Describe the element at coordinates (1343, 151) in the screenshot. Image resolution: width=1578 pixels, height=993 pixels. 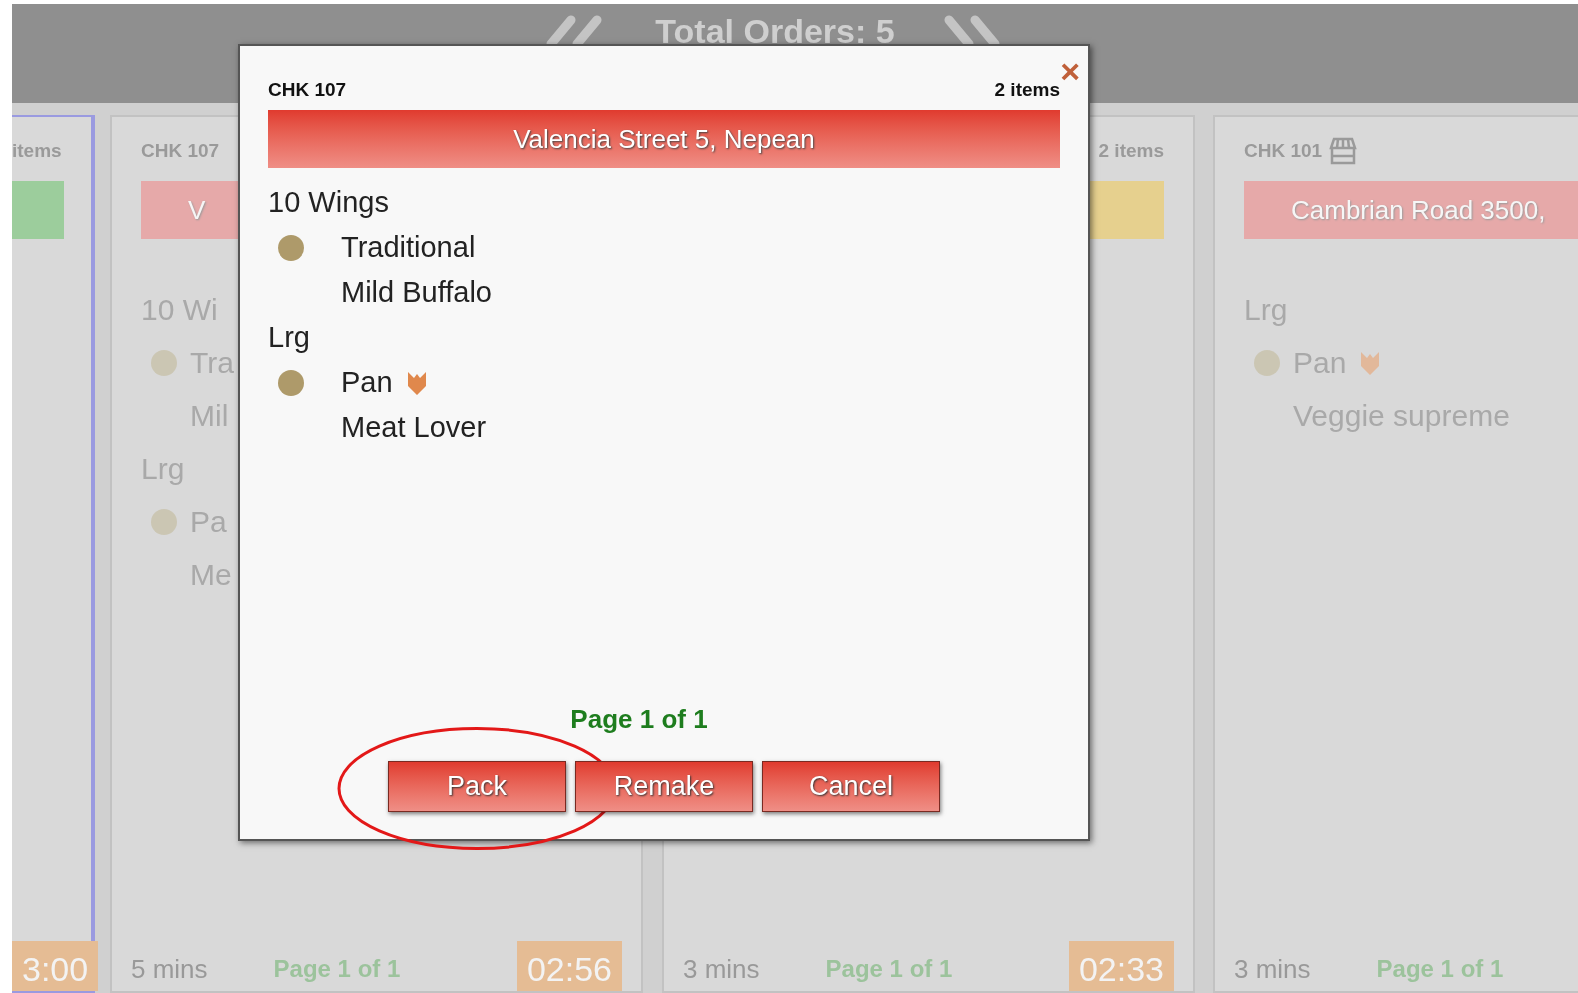
I see `store-icon` at that location.